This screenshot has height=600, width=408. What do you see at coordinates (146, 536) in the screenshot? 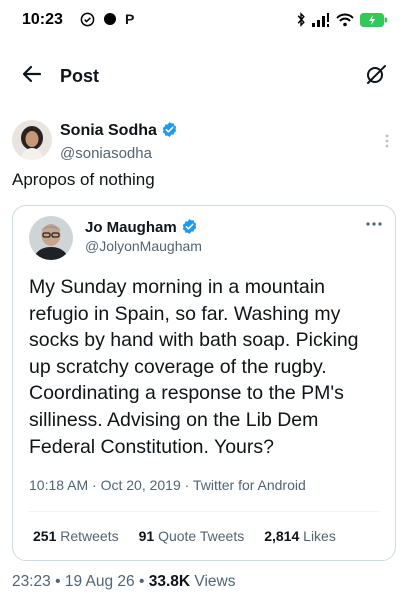
I see `quote-tweets-count: 91` at bounding box center [146, 536].